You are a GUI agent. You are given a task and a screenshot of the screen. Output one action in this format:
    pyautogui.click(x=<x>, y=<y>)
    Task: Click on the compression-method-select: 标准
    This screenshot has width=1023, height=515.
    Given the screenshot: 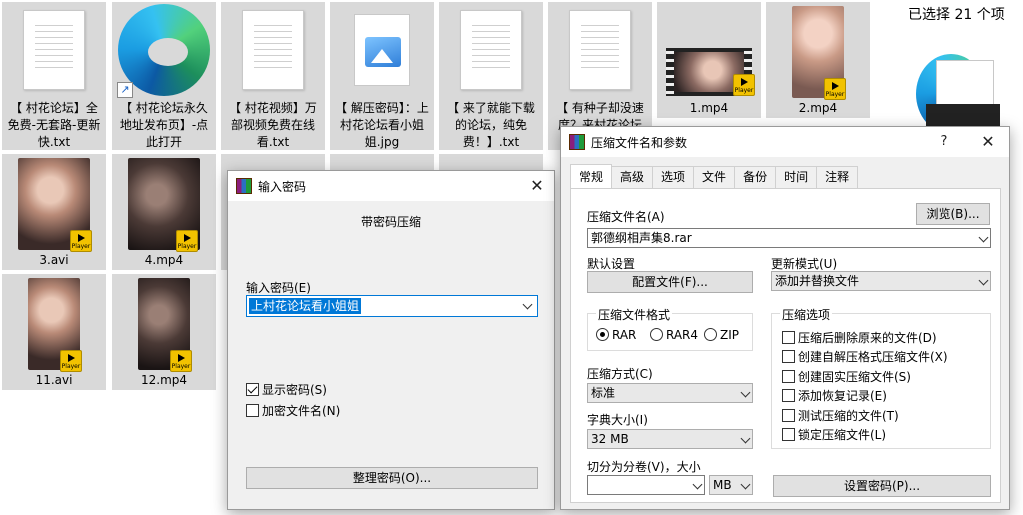 What is the action you would take?
    pyautogui.click(x=670, y=393)
    